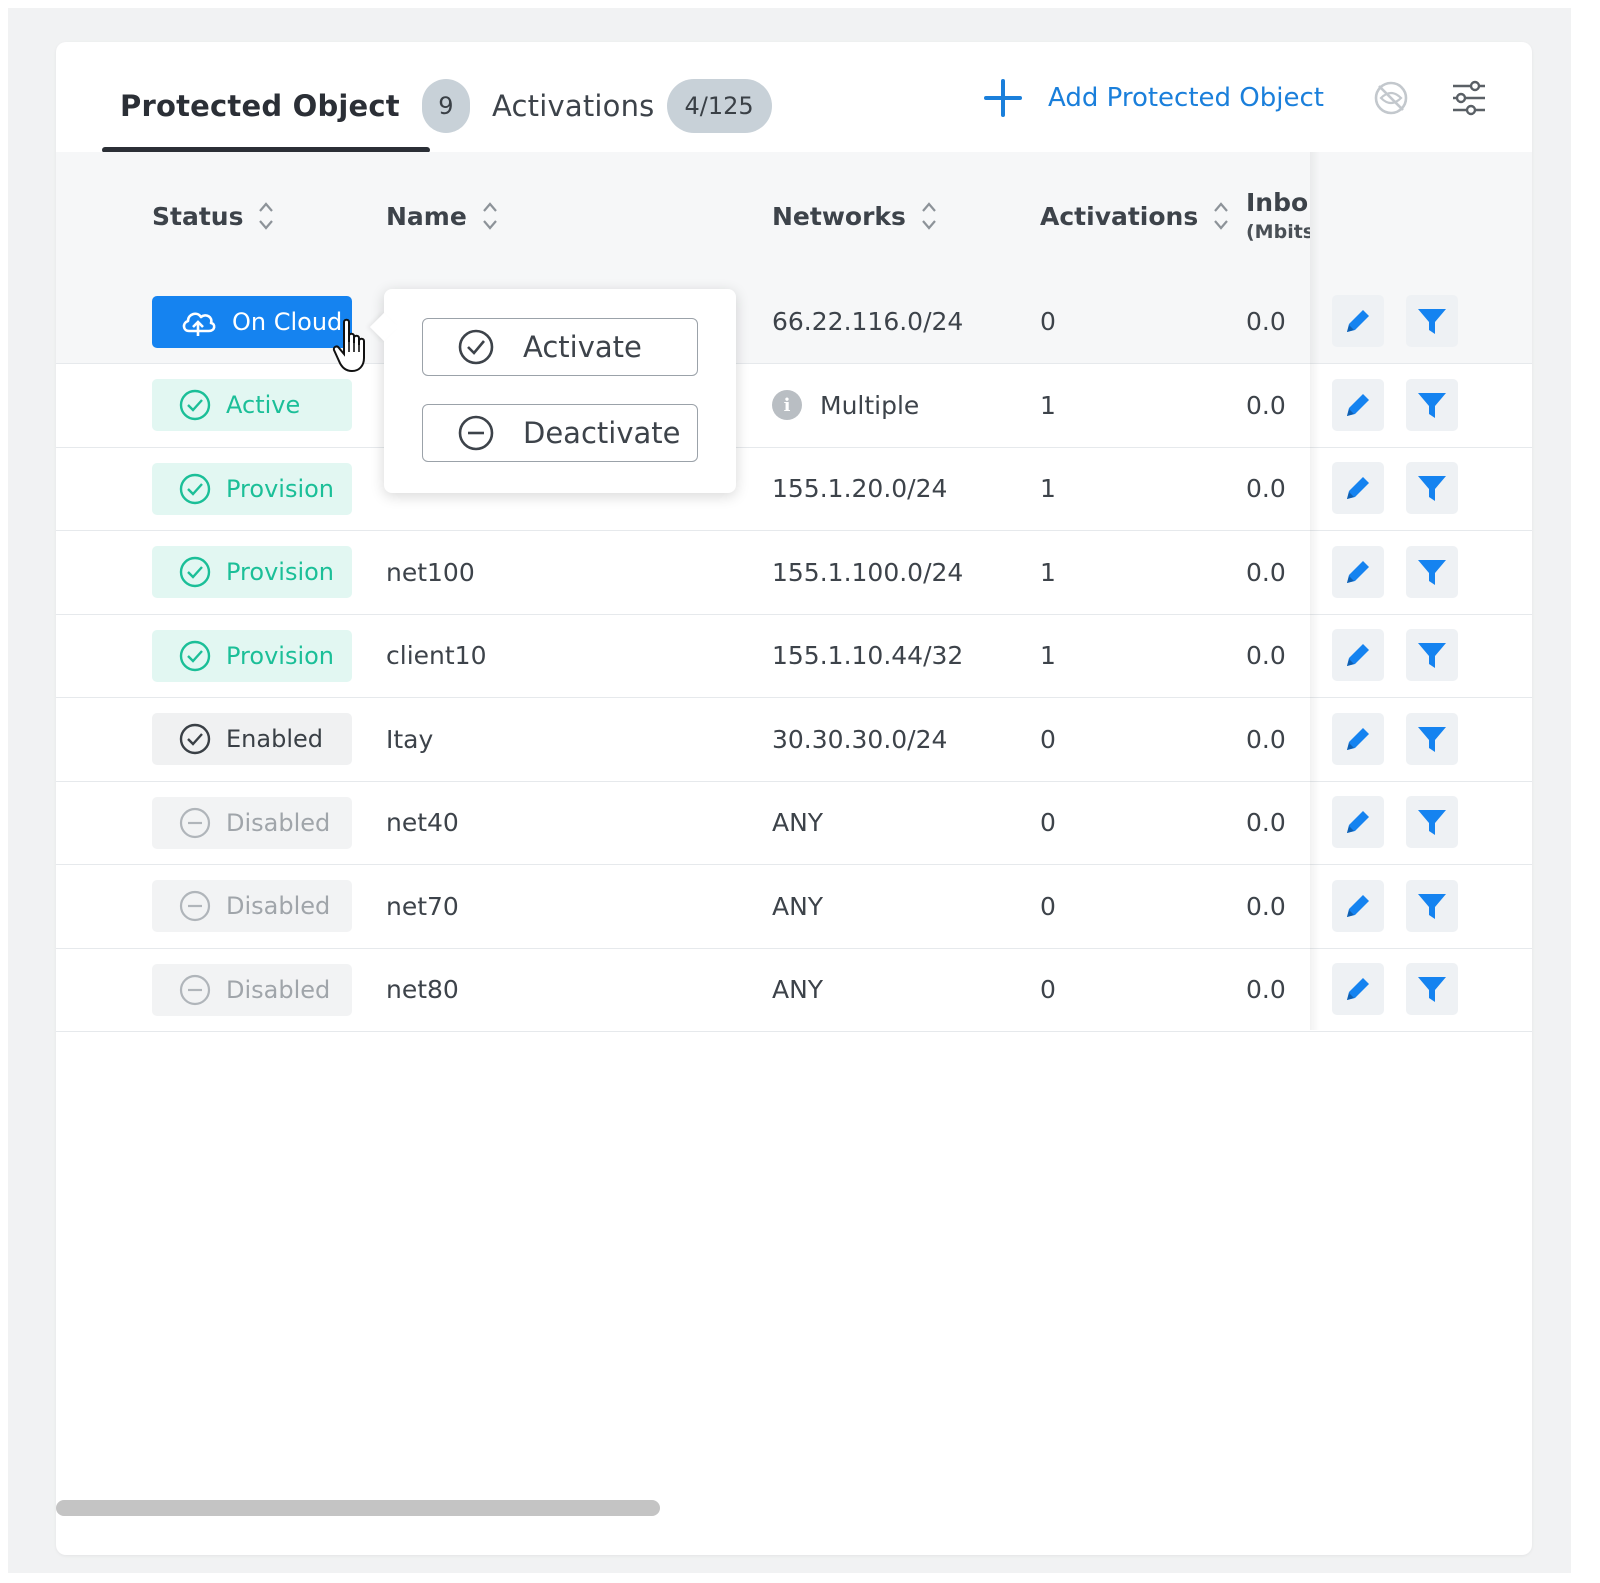 The width and height of the screenshot is (1600, 1583). I want to click on status-label: Enabled, so click(274, 739).